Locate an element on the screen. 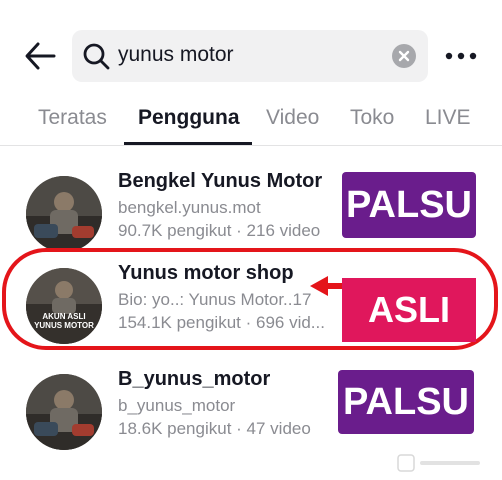 This screenshot has height=480, width=502. search-icon is located at coordinates (96, 56).